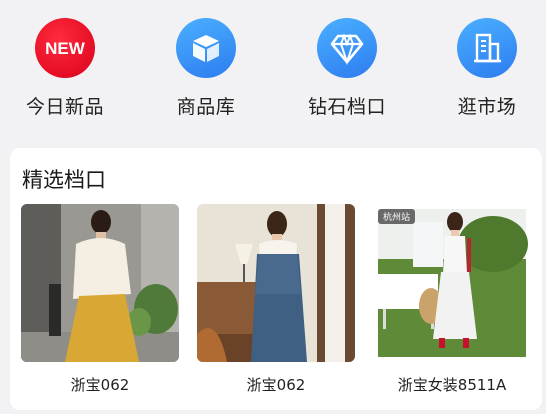  Describe the element at coordinates (206, 107) in the screenshot. I see `nav-label: 商品库` at that location.